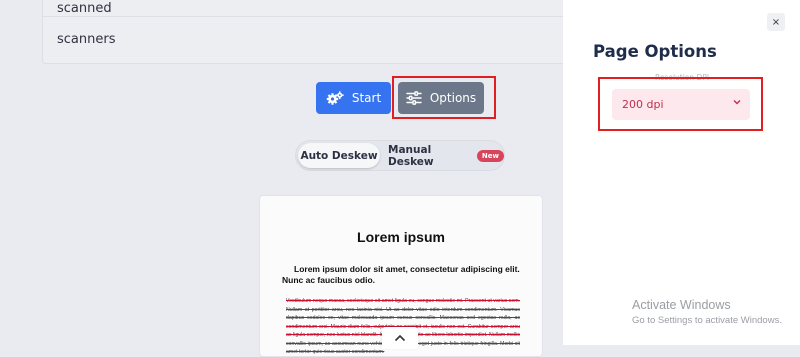 This screenshot has width=800, height=357. I want to click on auto-deskew-tab: Auto Deskew, so click(339, 155).